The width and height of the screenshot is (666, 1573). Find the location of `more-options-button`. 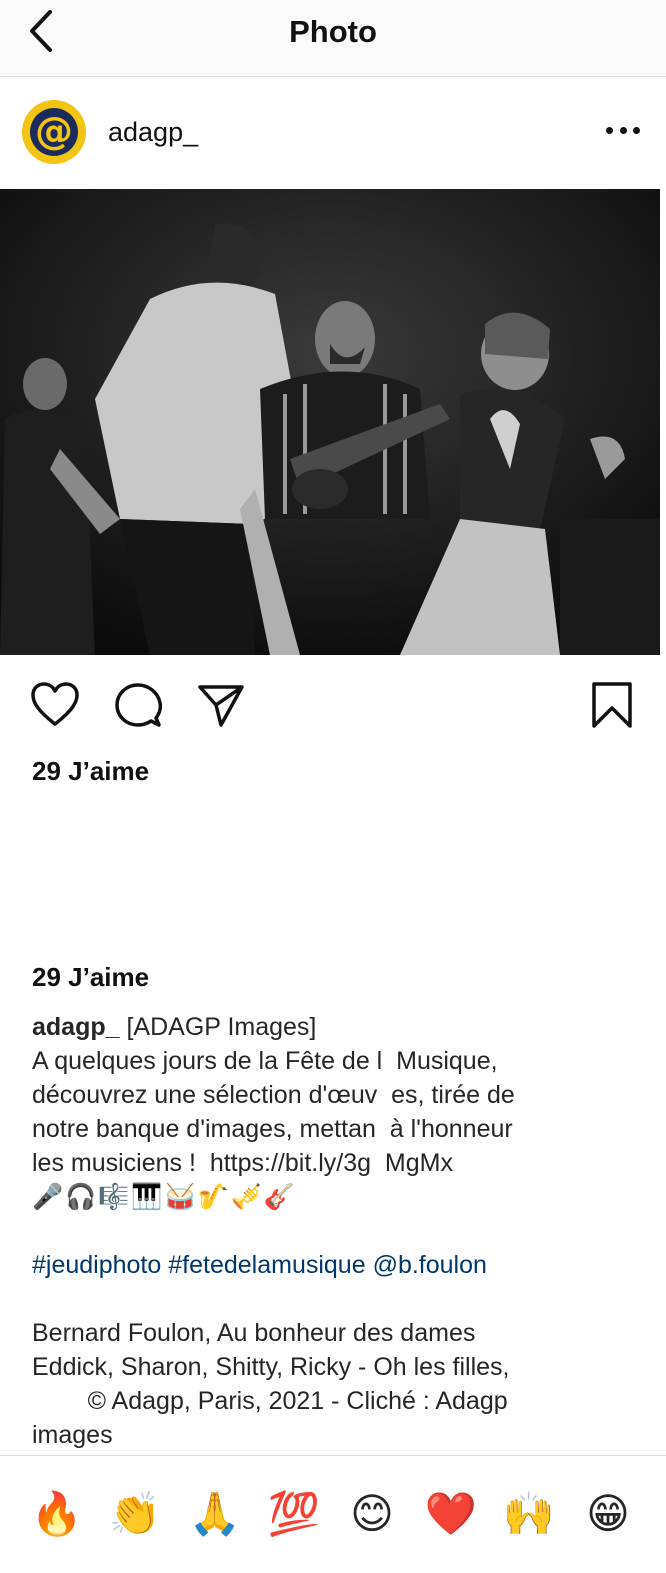

more-options-button is located at coordinates (623, 132).